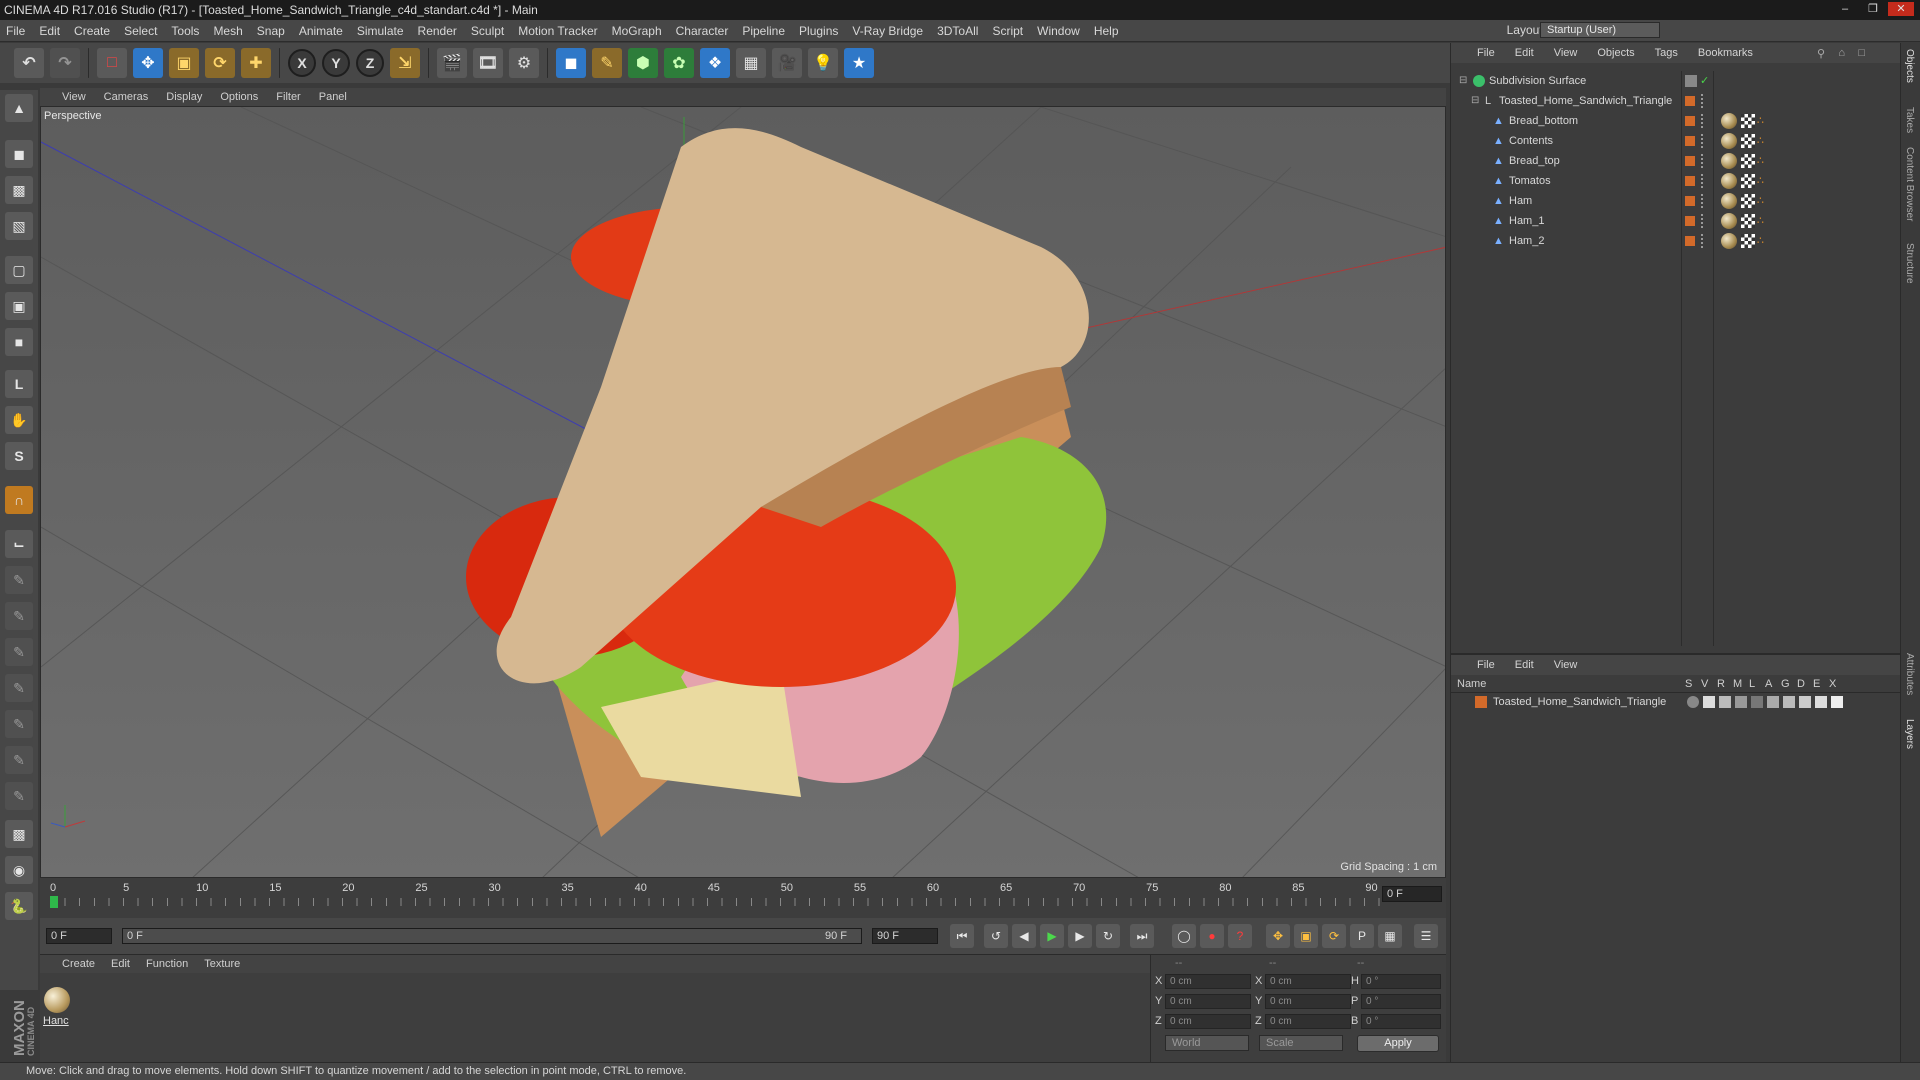 The height and width of the screenshot is (1080, 1920). What do you see at coordinates (19, 724) in the screenshot?
I see `sculpt-inflate-icon: ✎` at bounding box center [19, 724].